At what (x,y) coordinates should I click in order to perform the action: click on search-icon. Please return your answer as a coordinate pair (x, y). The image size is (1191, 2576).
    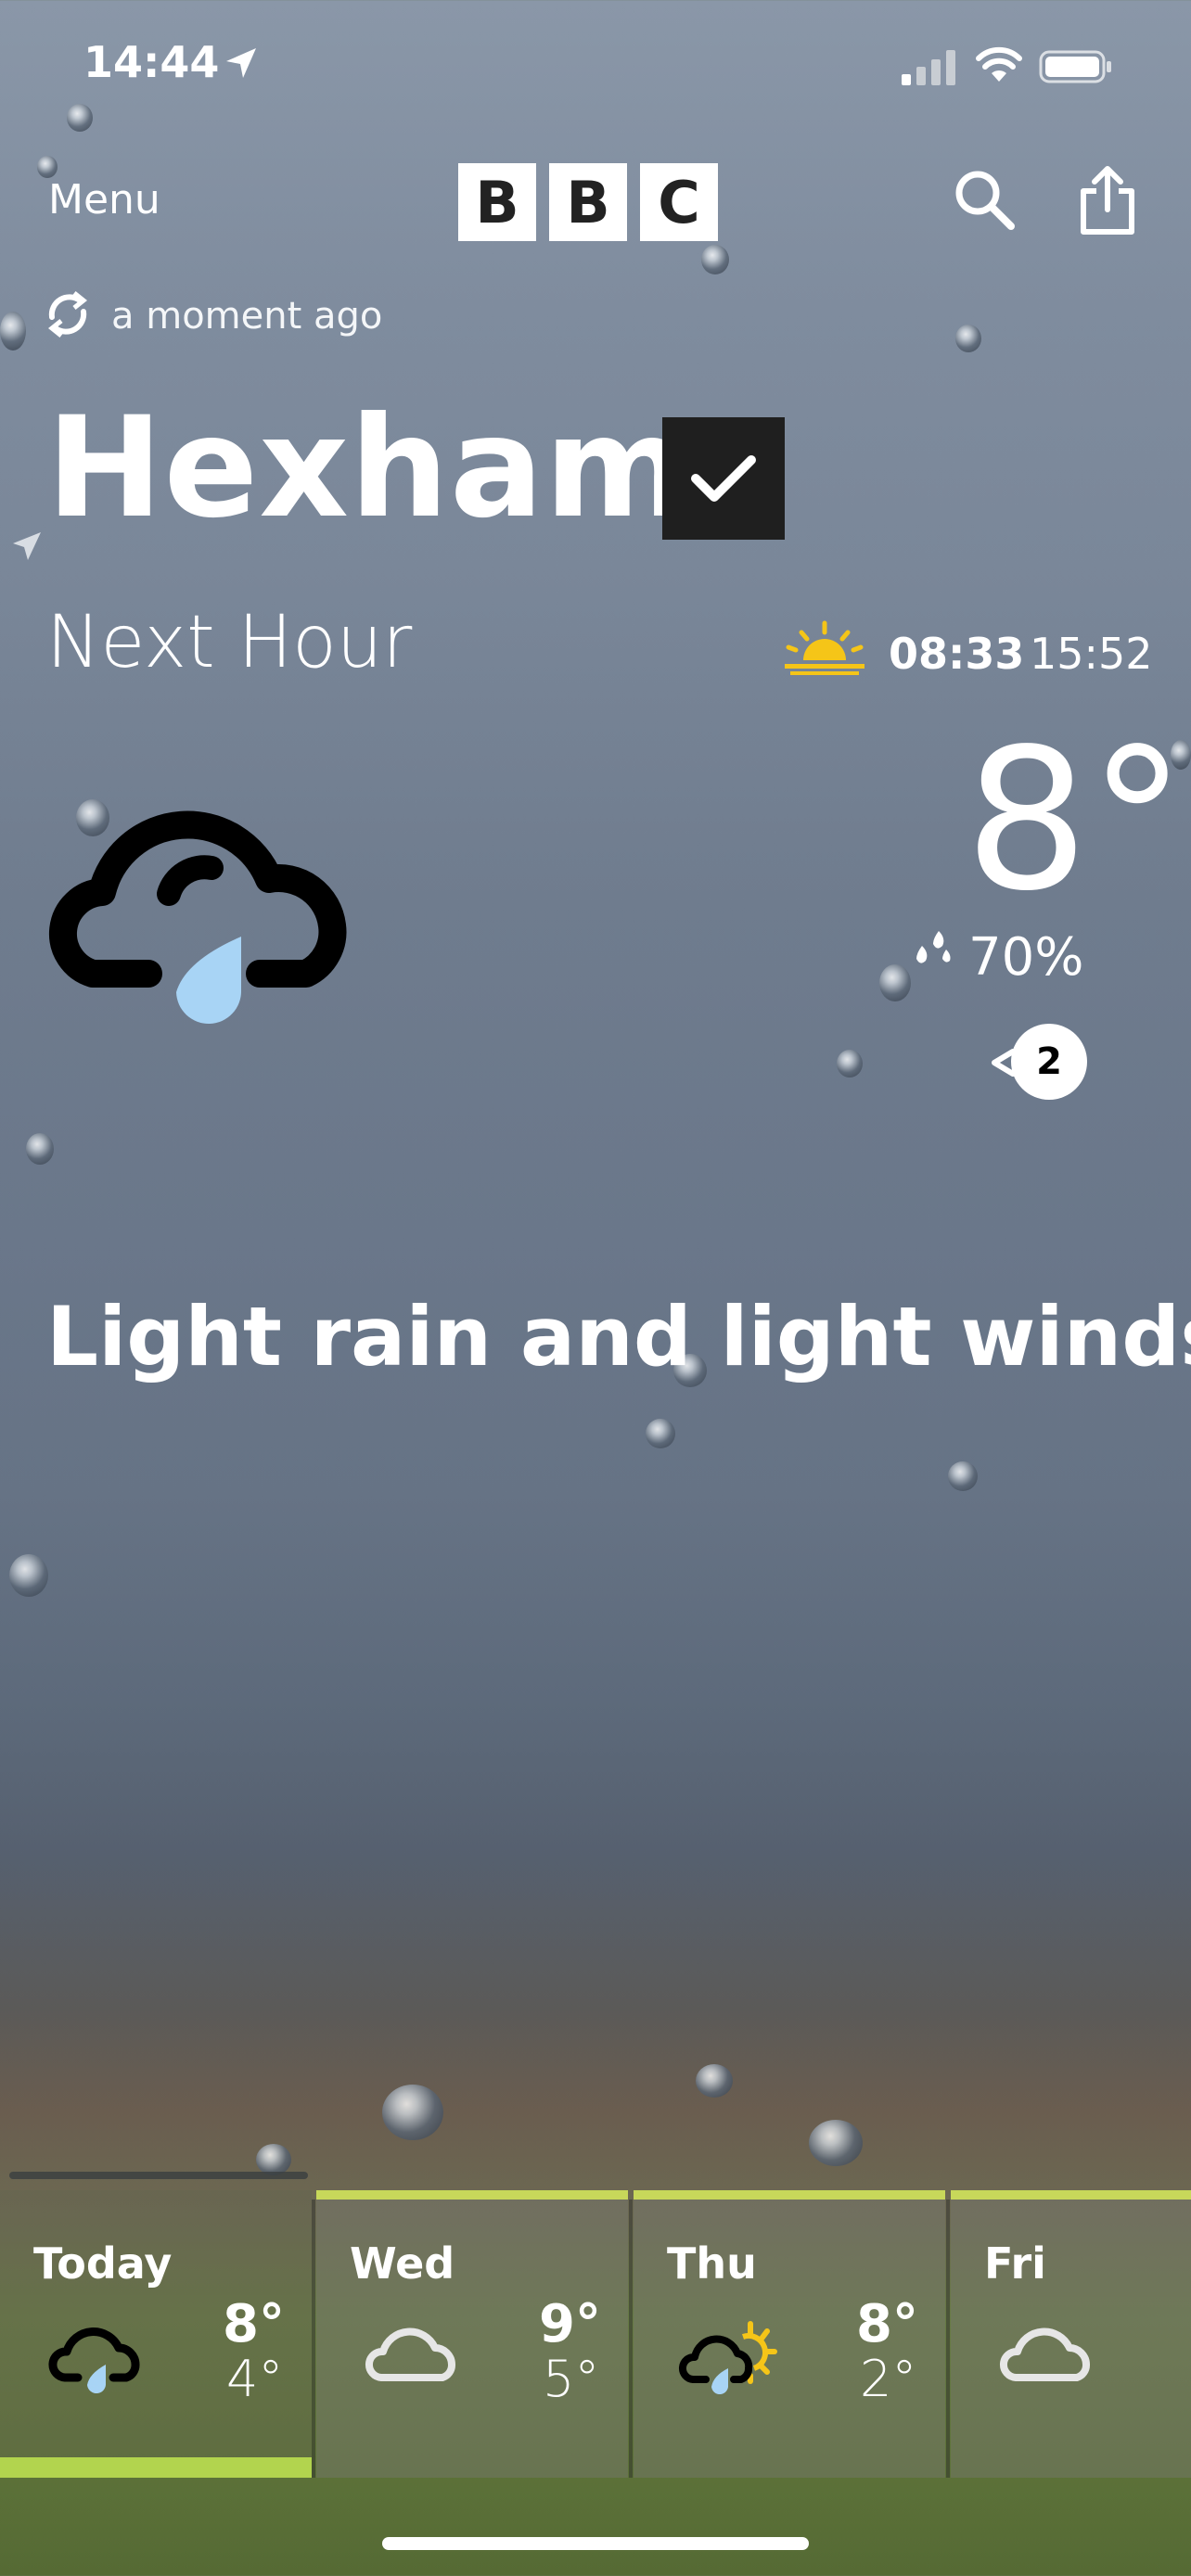
    Looking at the image, I should click on (984, 199).